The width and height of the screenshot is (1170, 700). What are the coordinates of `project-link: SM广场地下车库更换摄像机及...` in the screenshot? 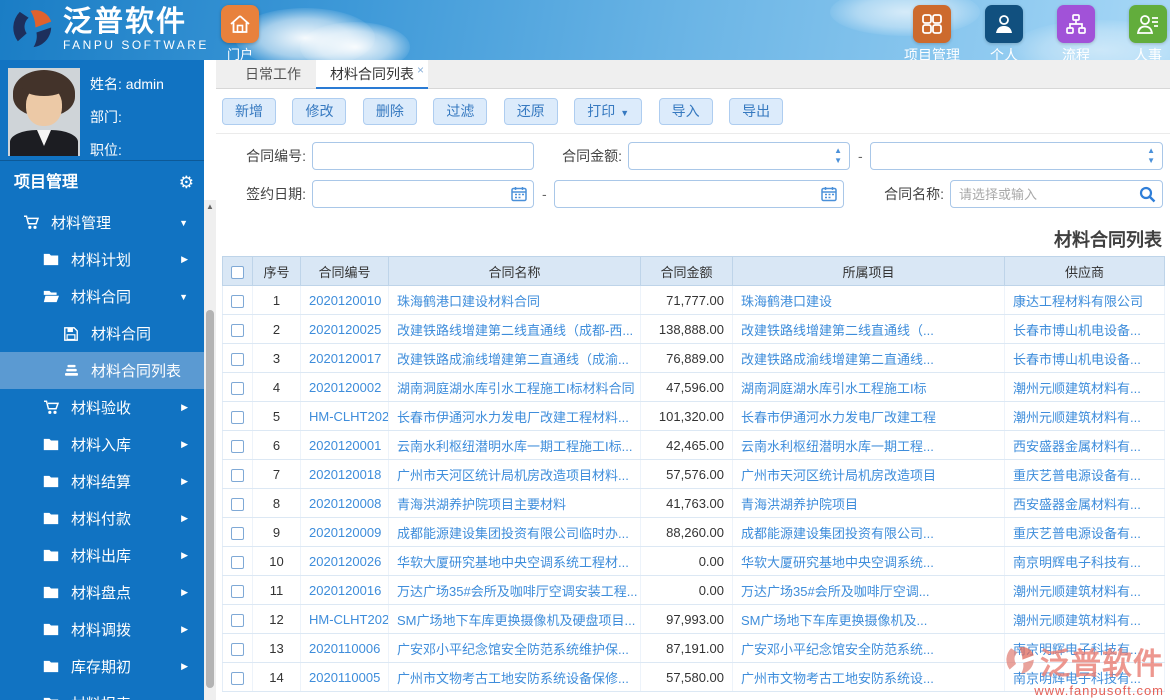 It's located at (834, 620).